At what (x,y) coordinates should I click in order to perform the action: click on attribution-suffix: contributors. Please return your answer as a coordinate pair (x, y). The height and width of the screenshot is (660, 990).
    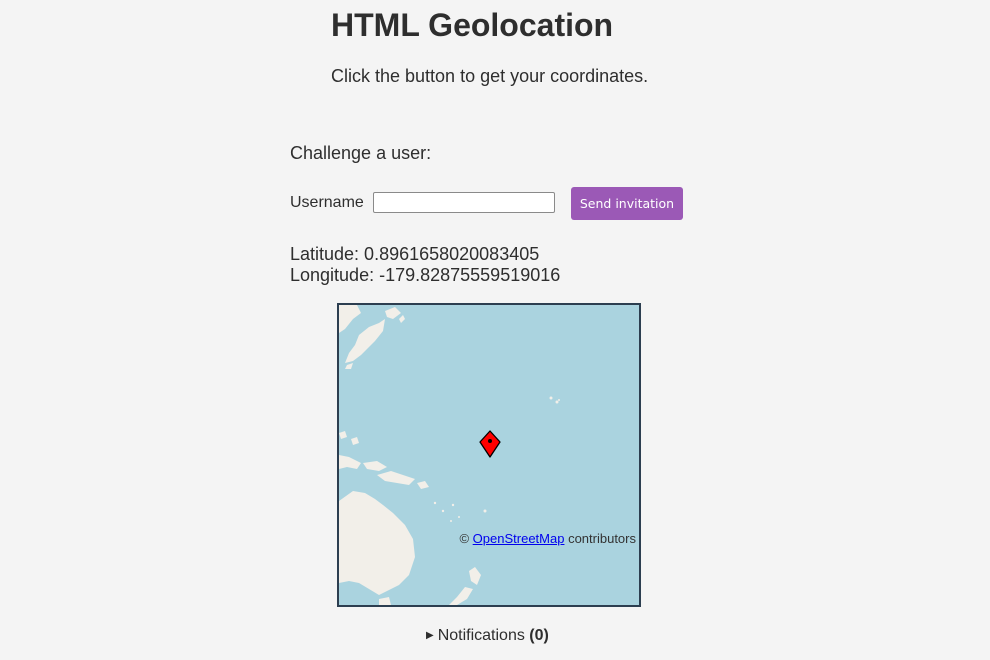
    Looking at the image, I should click on (600, 538).